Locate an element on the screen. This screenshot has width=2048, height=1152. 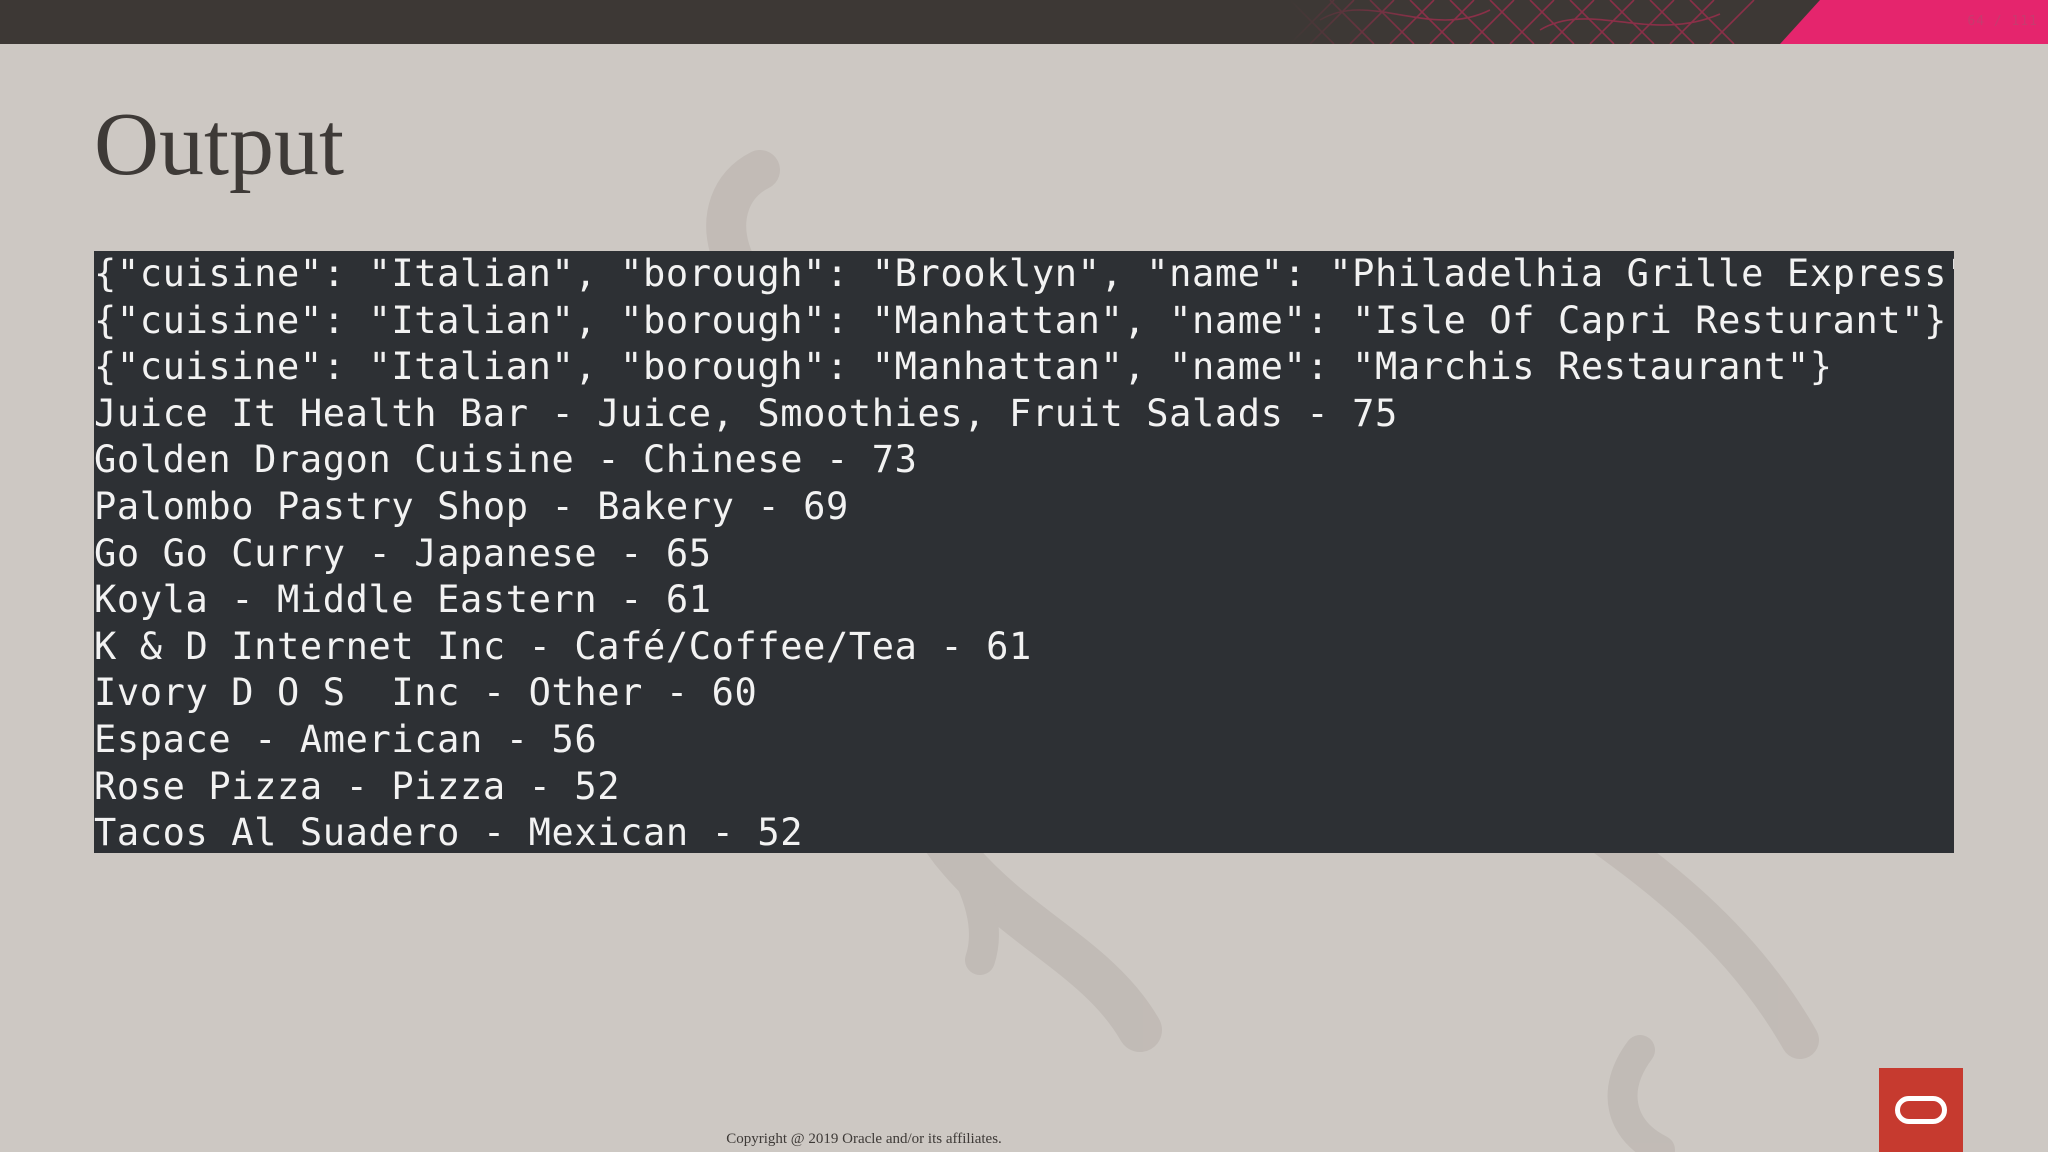
oracle-logo-icon is located at coordinates (1921, 1110).